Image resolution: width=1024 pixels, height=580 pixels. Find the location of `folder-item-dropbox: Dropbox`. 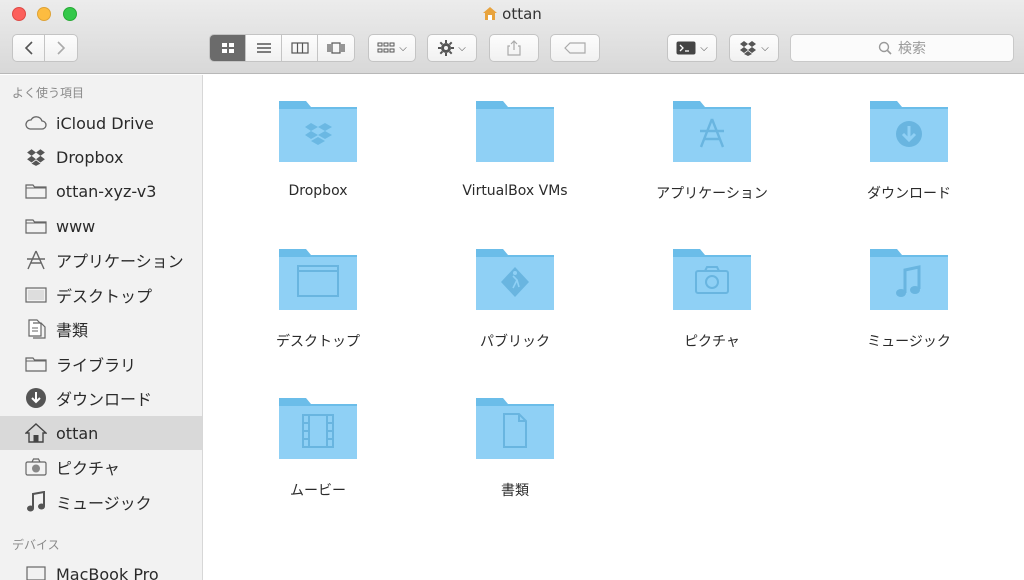

folder-item-dropbox: Dropbox is located at coordinates (318, 147).